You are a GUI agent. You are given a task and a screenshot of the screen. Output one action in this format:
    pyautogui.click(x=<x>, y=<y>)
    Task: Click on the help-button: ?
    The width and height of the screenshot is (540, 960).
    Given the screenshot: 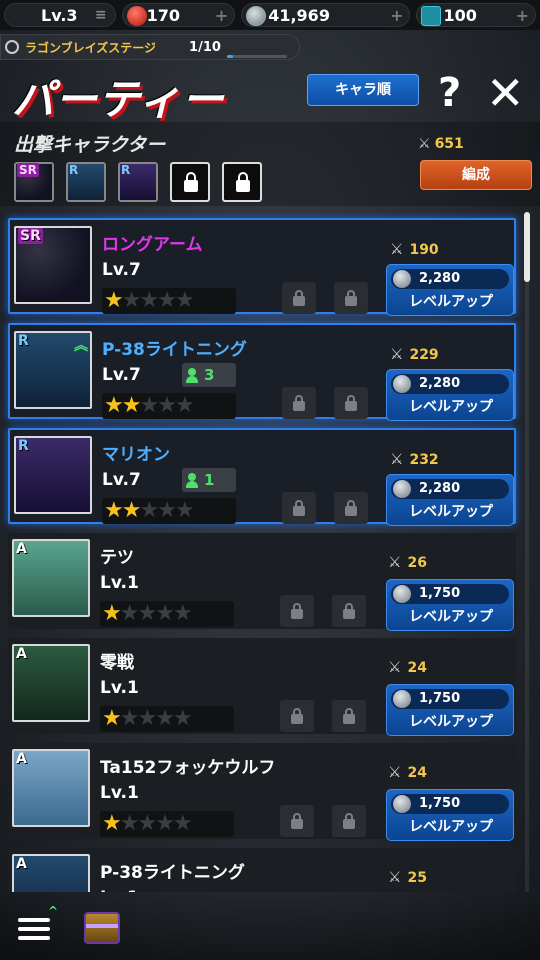 What is the action you would take?
    pyautogui.click(x=449, y=93)
    